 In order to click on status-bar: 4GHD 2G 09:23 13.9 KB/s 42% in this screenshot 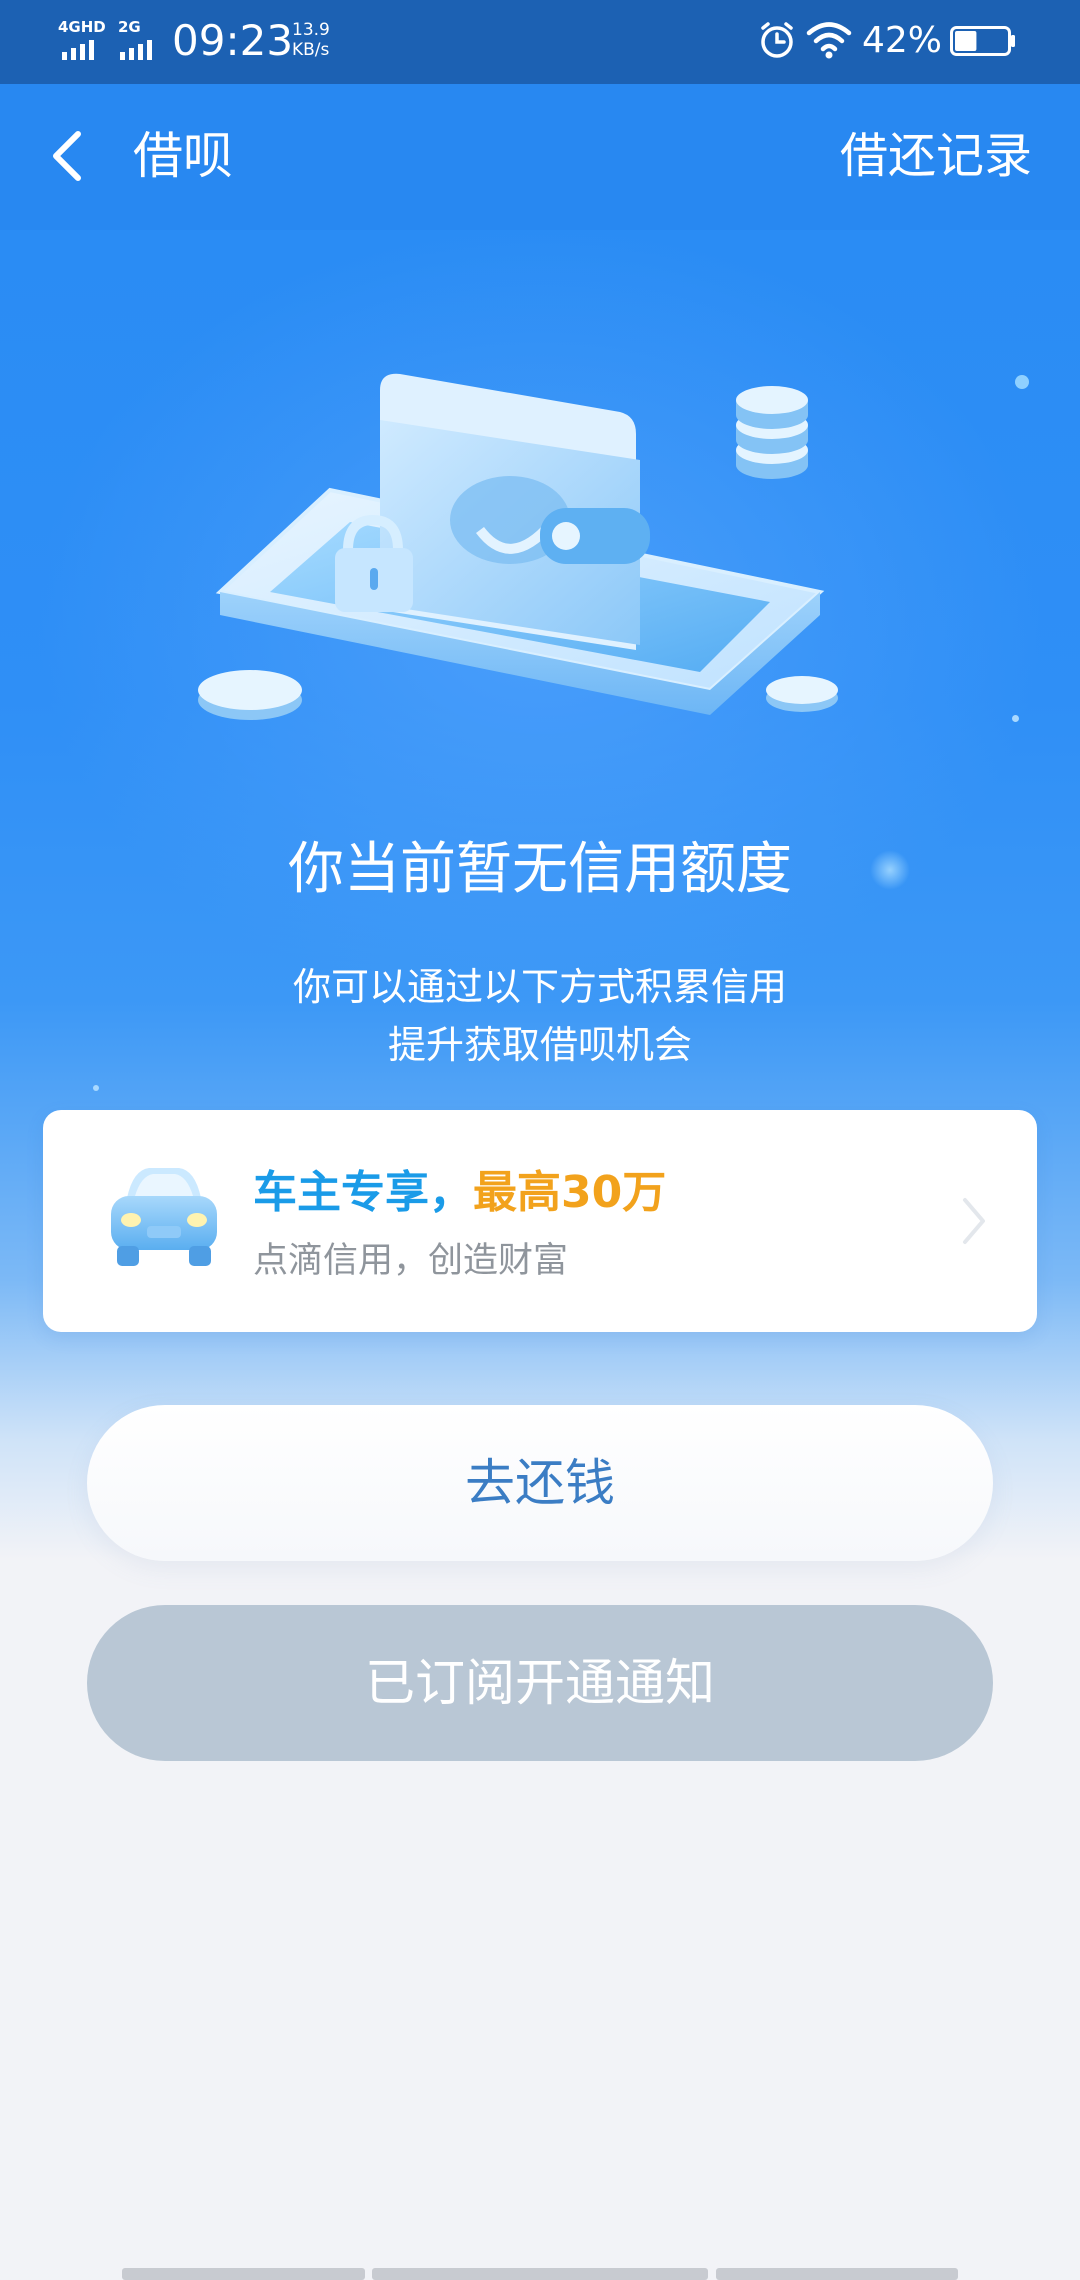, I will do `click(540, 42)`.